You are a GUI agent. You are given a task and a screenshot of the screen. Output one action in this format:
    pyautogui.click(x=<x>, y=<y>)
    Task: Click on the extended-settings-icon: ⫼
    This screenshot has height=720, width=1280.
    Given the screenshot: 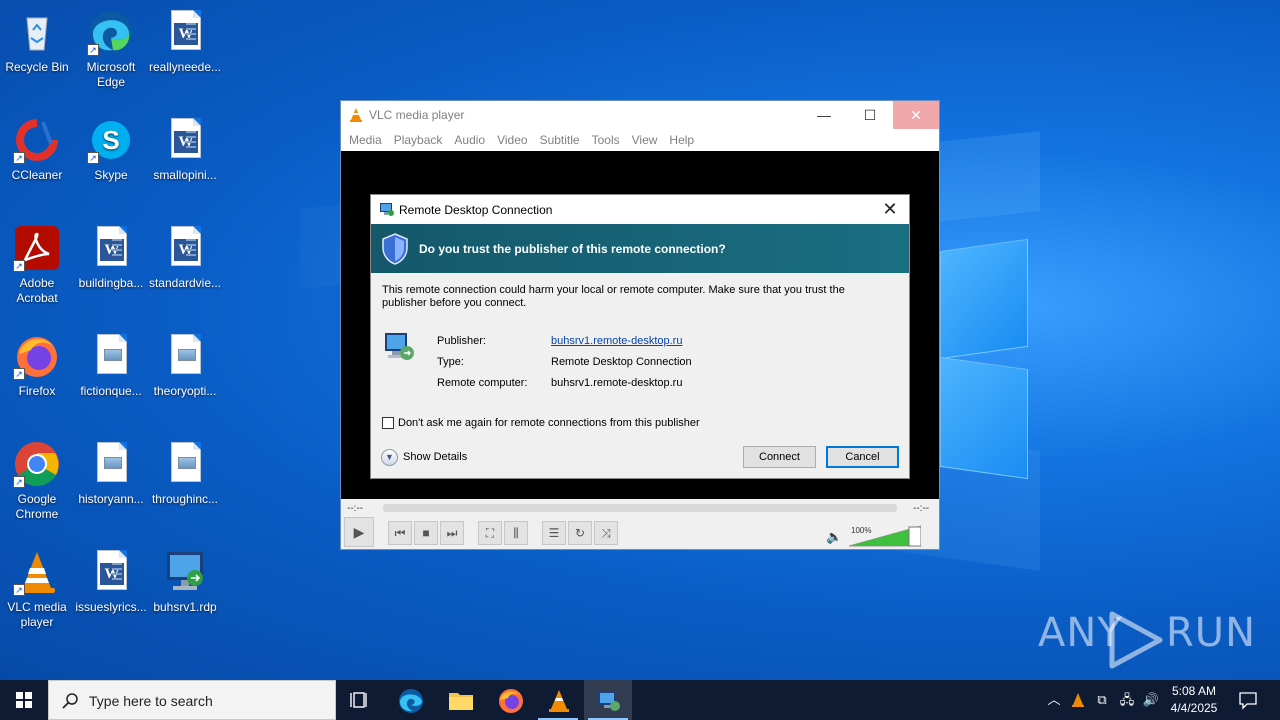 What is the action you would take?
    pyautogui.click(x=516, y=533)
    